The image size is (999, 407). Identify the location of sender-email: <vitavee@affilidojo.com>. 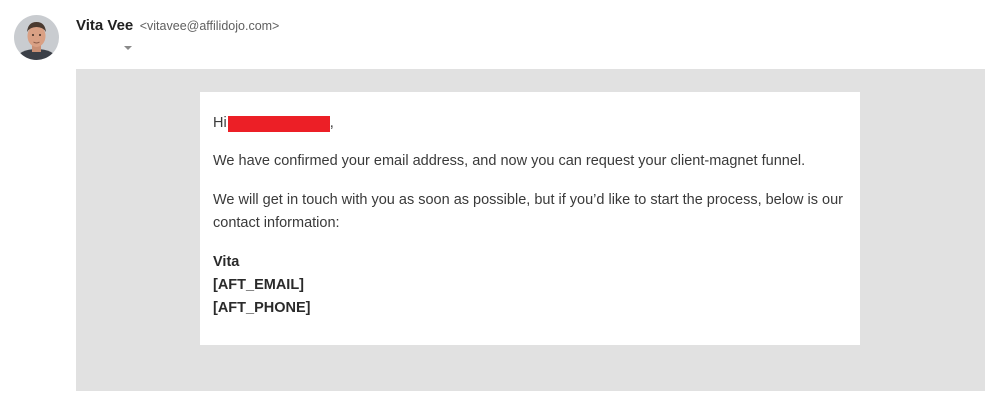
(209, 26).